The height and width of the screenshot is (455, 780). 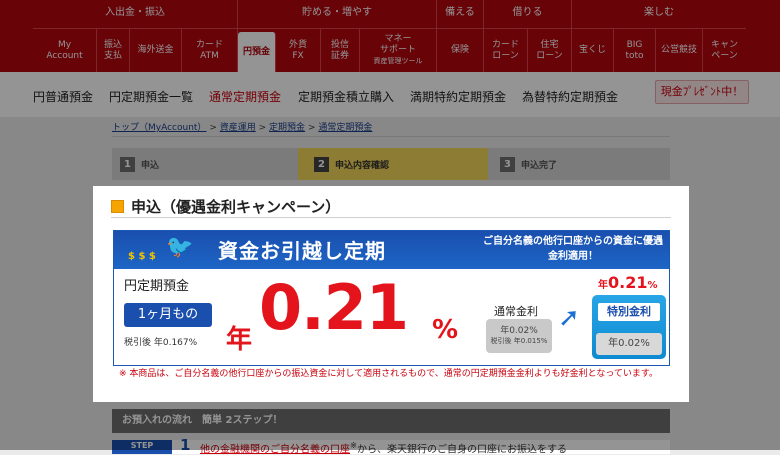 What do you see at coordinates (391, 217) in the screenshot?
I see `divider` at bounding box center [391, 217].